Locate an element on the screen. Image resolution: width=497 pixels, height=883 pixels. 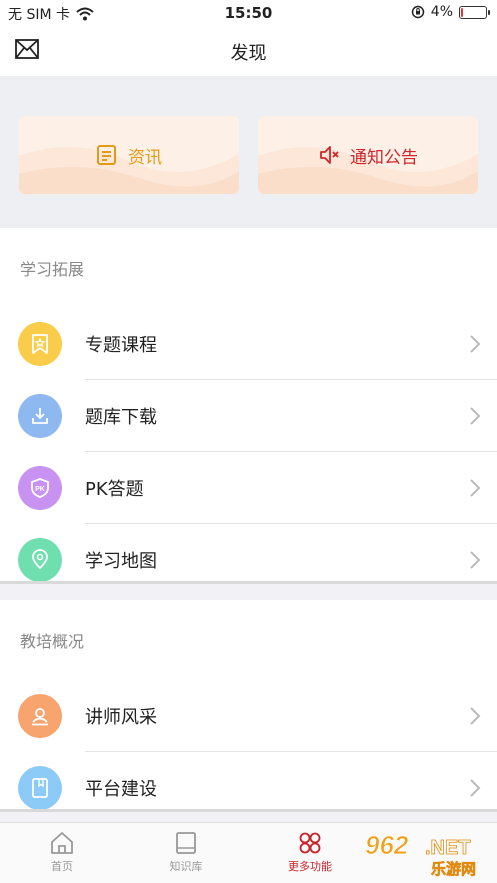
list-item-study-map: 学习地图 is located at coordinates (248, 560).